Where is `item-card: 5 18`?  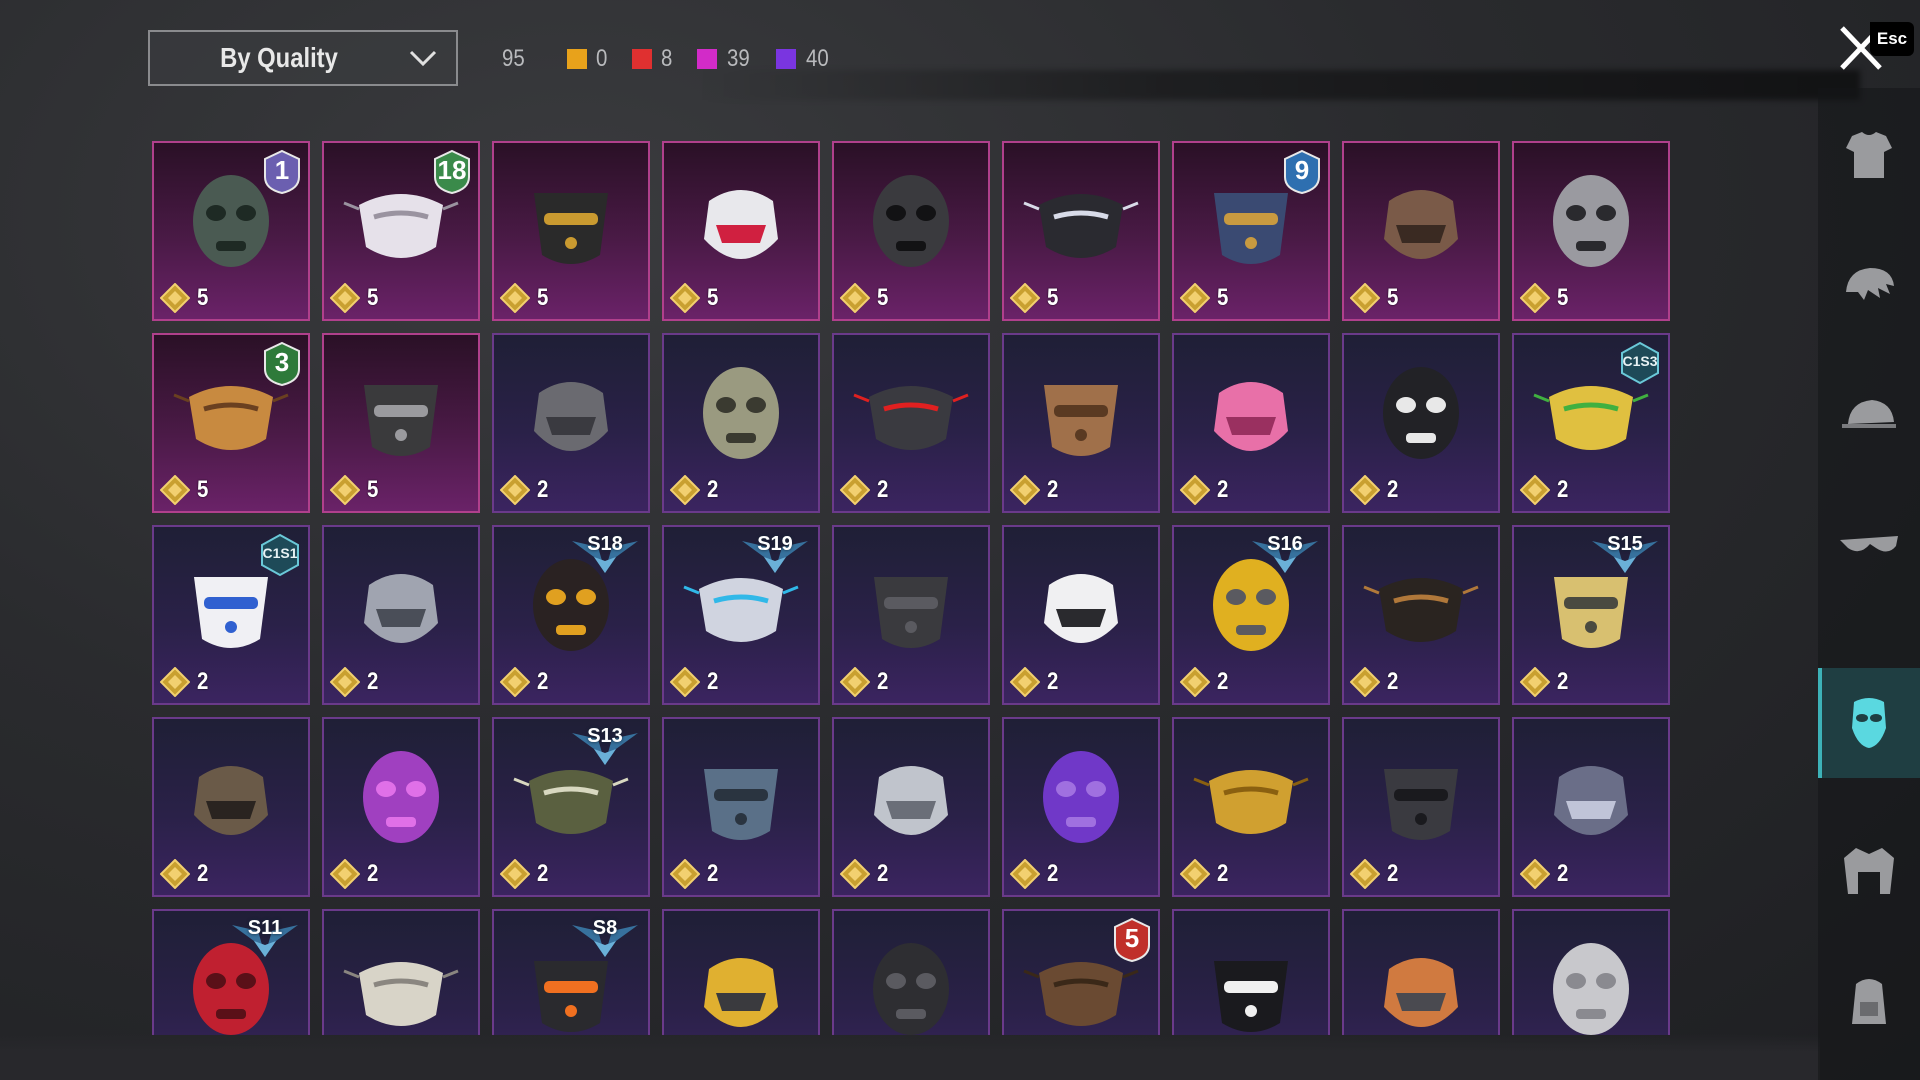 item-card: 5 18 is located at coordinates (401, 231).